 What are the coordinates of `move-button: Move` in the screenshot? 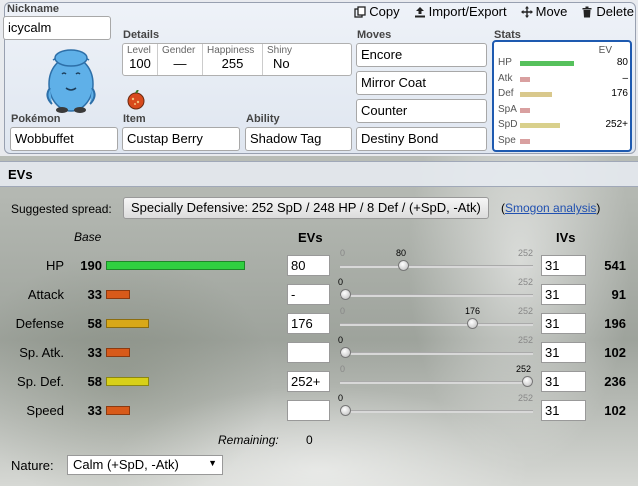 It's located at (544, 11).